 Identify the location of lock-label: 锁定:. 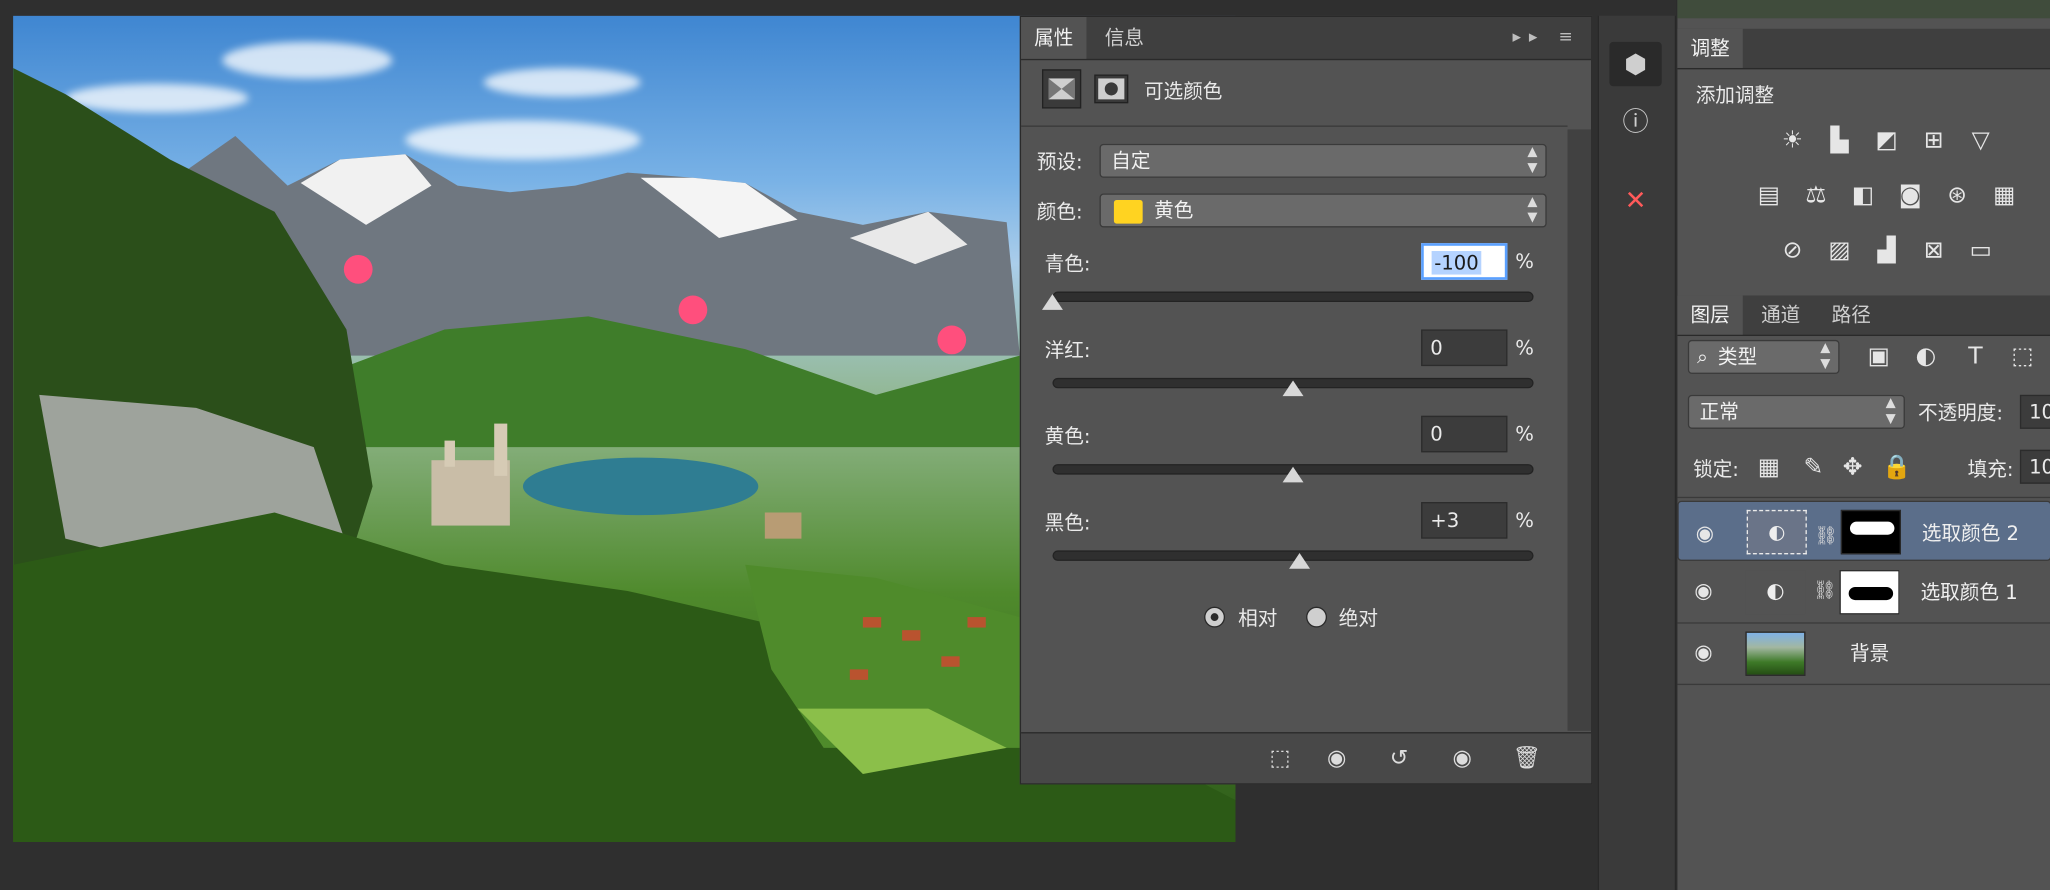
(1716, 469).